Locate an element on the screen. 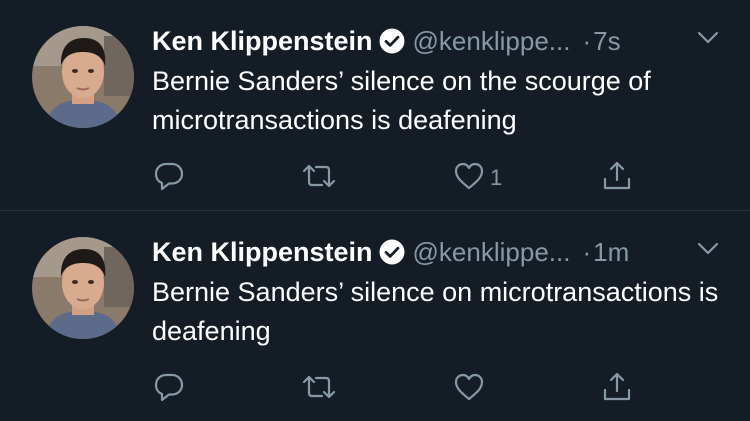 This screenshot has height=421, width=750. like-button is located at coordinates (471, 389).